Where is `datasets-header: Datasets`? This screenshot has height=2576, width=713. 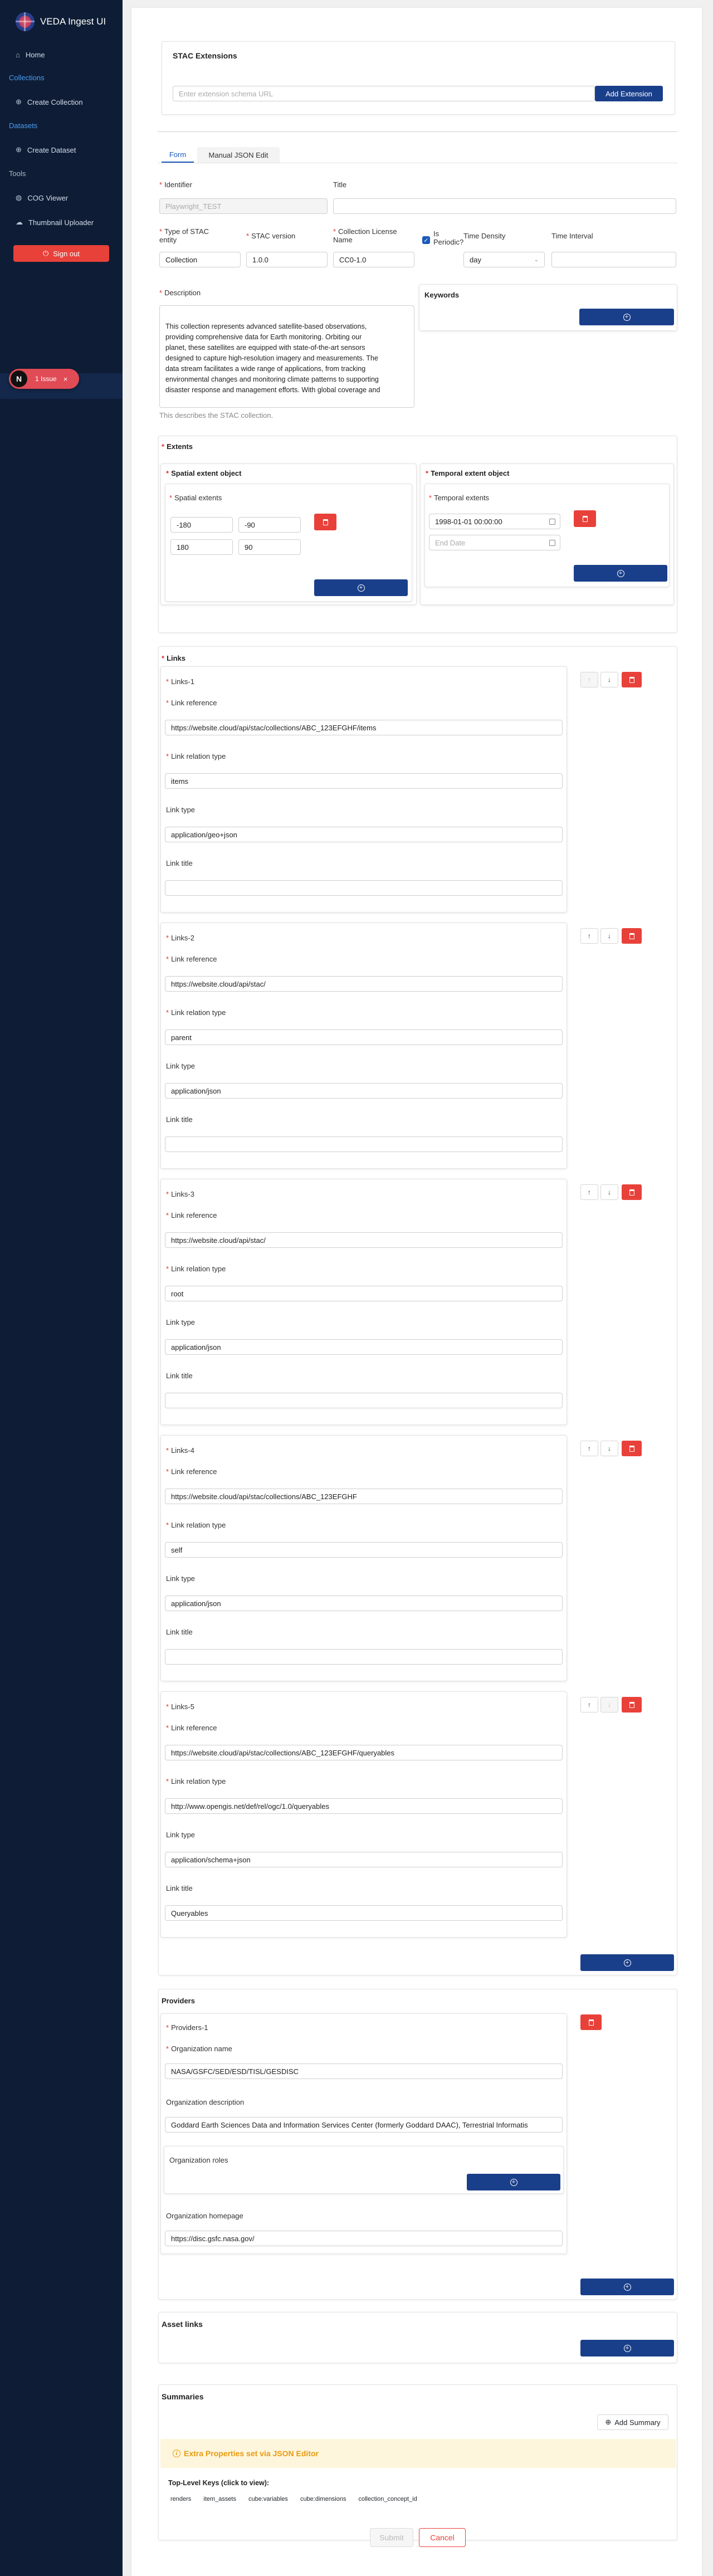
datasets-header: Datasets is located at coordinates (23, 125).